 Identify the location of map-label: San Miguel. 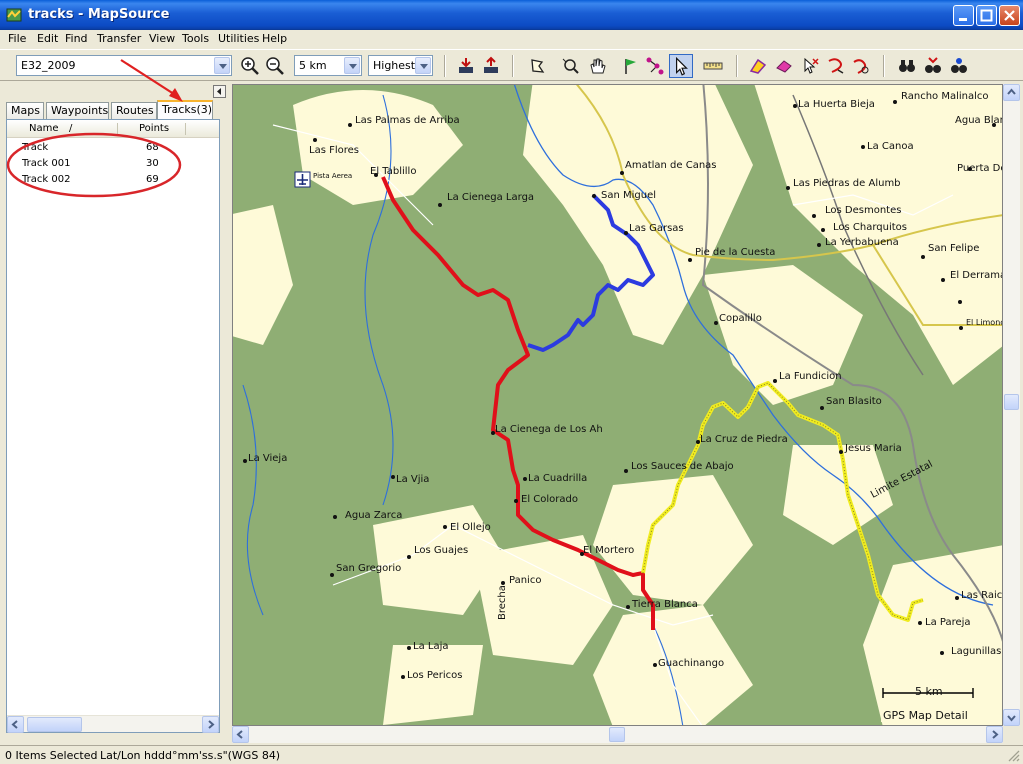
(629, 195).